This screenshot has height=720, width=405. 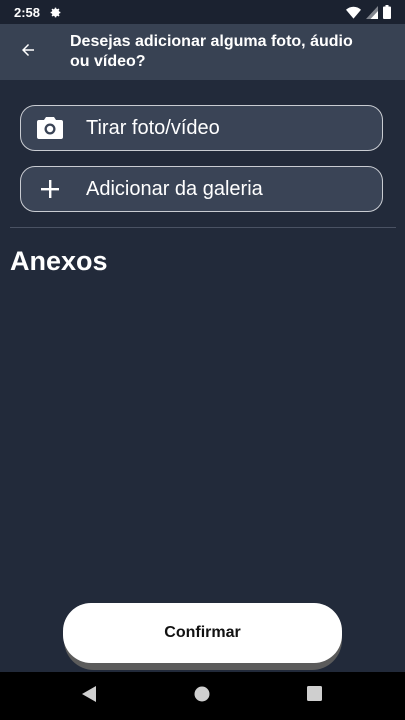 What do you see at coordinates (202, 633) in the screenshot?
I see `confirm-button: Confirmar` at bounding box center [202, 633].